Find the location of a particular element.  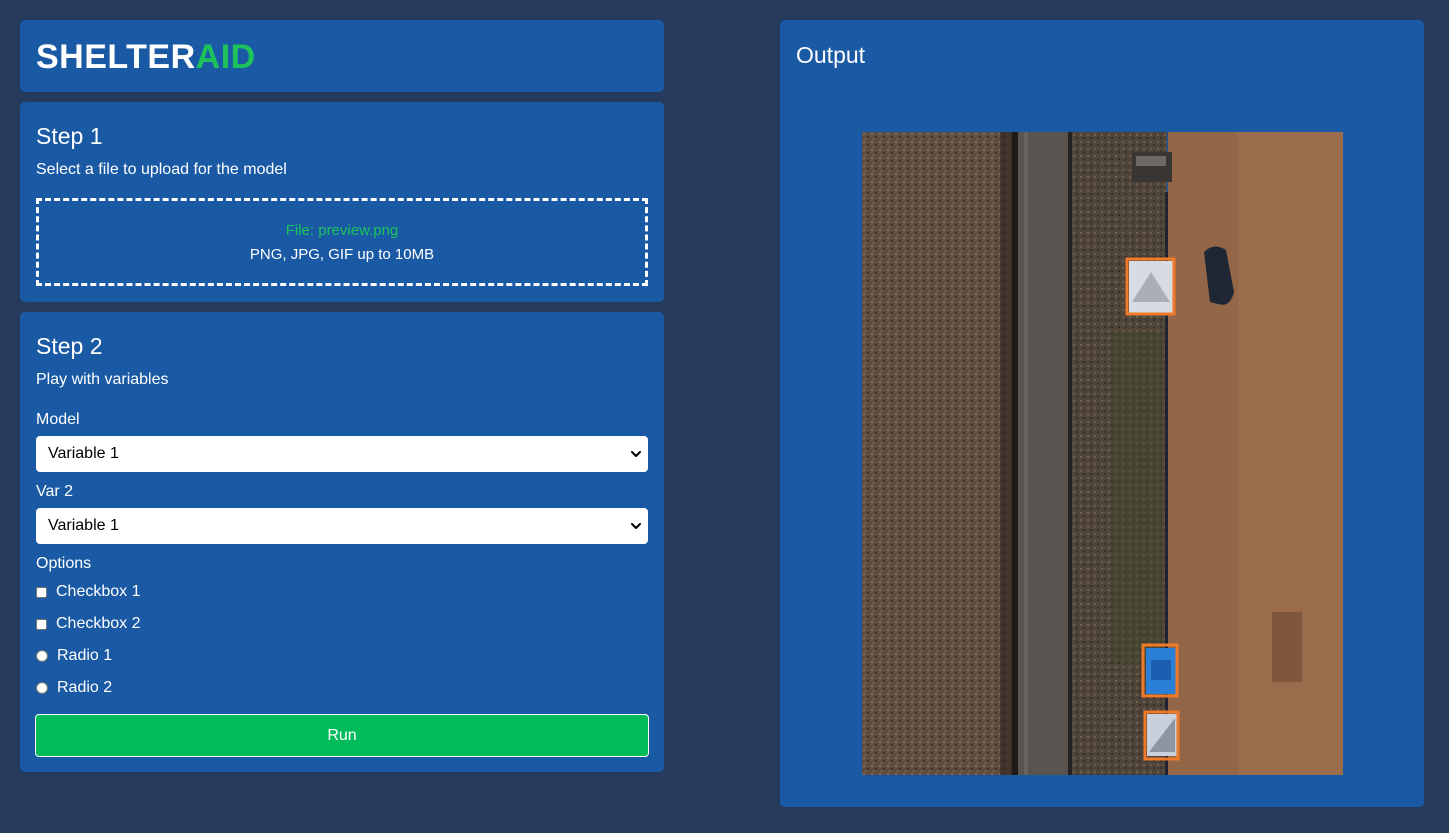

radio1 is located at coordinates (42, 656).